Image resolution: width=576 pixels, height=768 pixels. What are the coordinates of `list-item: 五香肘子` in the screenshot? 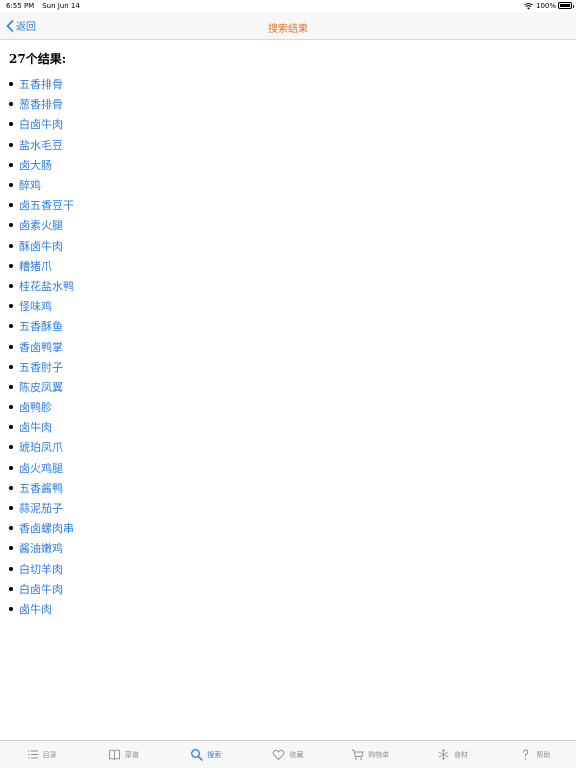 It's located at (41, 367).